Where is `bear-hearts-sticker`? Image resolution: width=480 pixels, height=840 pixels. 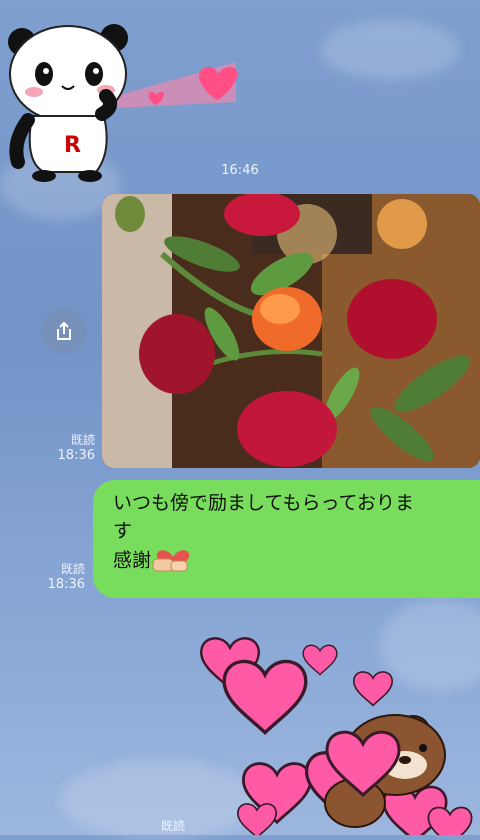
bear-hearts-sticker is located at coordinates (337, 730).